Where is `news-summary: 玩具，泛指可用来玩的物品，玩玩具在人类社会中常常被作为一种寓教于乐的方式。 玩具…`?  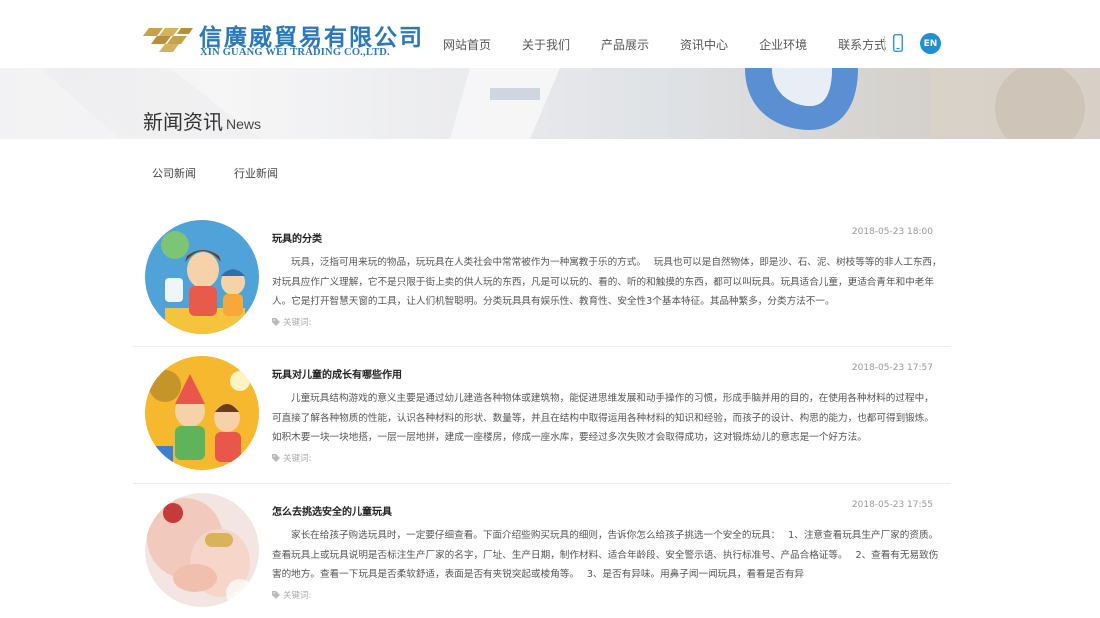
news-summary: 玩具，泛指可用来玩的物品，玩玩具在人类社会中常常被作为一种寓教于乐的方式。 玩具… is located at coordinates (607, 282).